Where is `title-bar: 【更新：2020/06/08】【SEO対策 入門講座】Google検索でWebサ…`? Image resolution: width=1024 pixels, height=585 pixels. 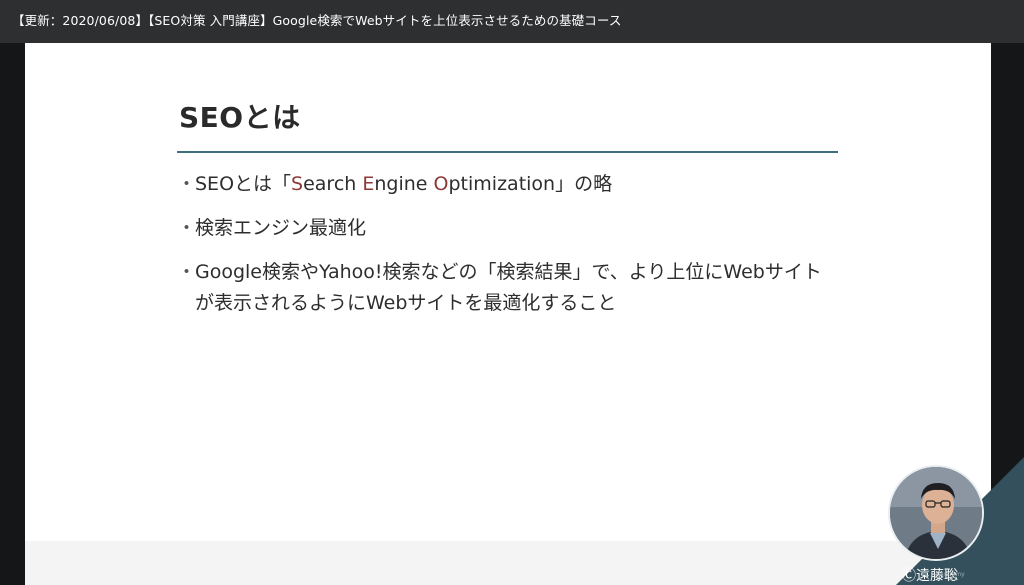
title-bar: 【更新：2020/06/08】【SEO対策 入門講座】Google検索でWebサ… is located at coordinates (512, 21).